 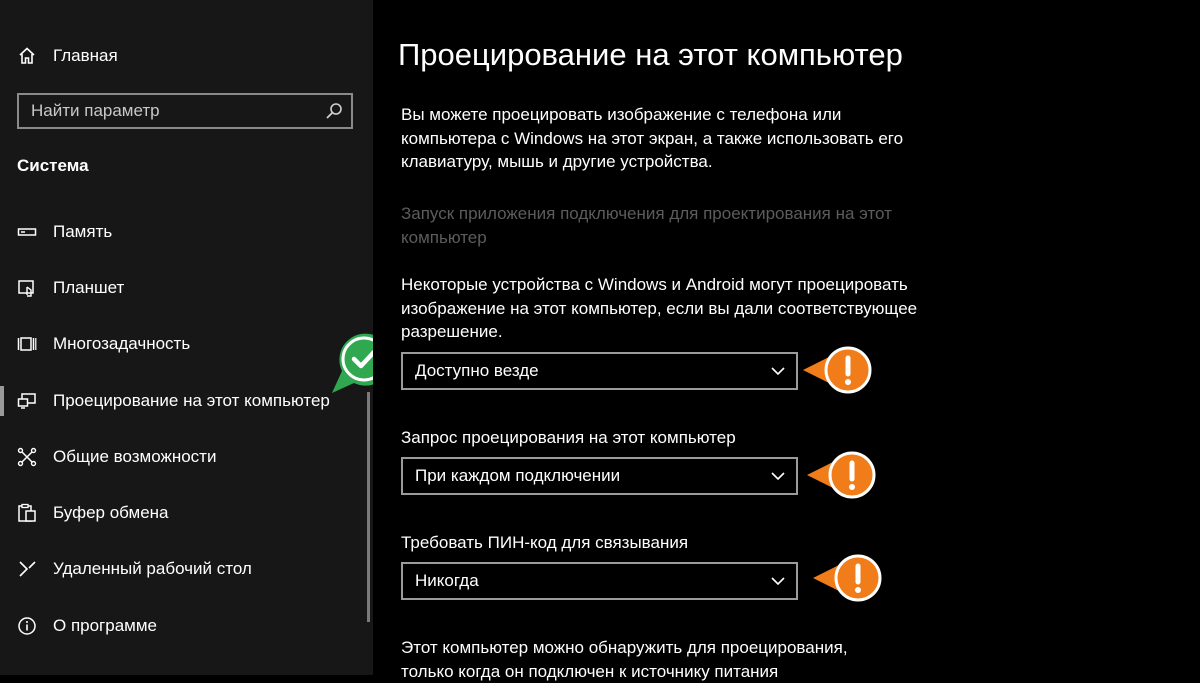 What do you see at coordinates (105, 625) in the screenshot?
I see `sidebar-item-label: О программе` at bounding box center [105, 625].